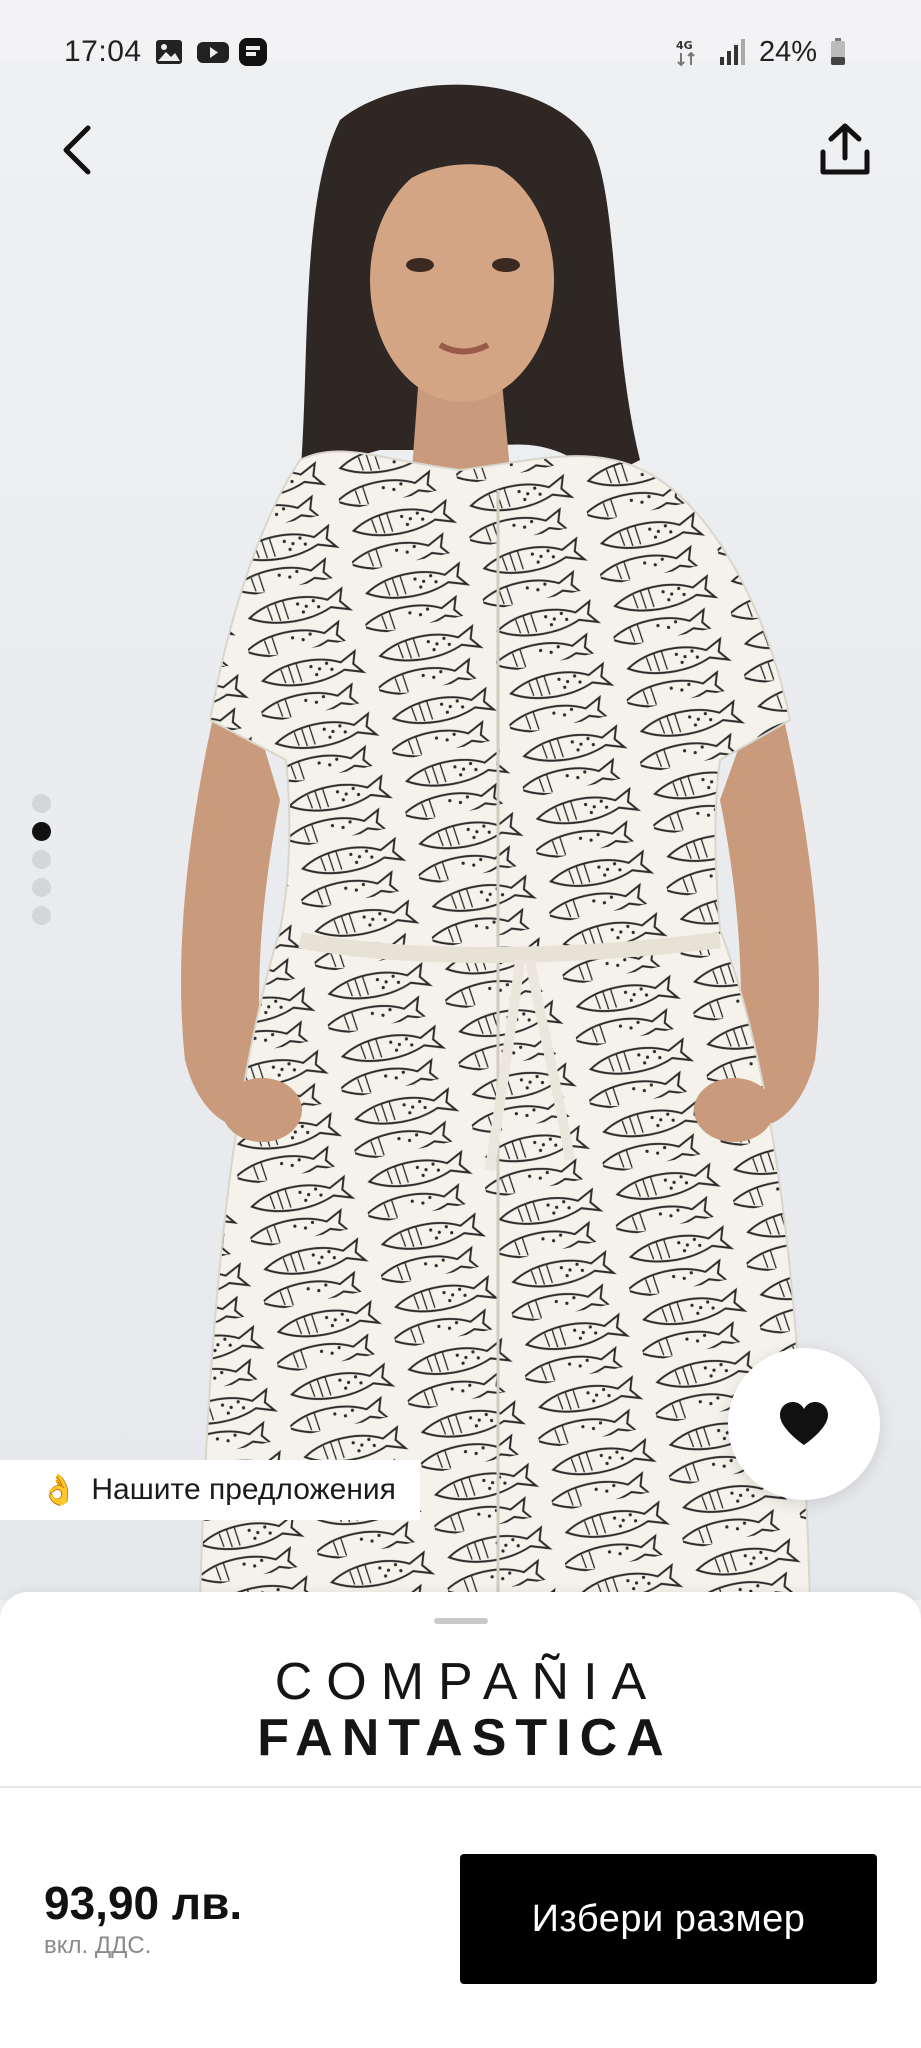  I want to click on battery-percentage: 24%, so click(787, 51).